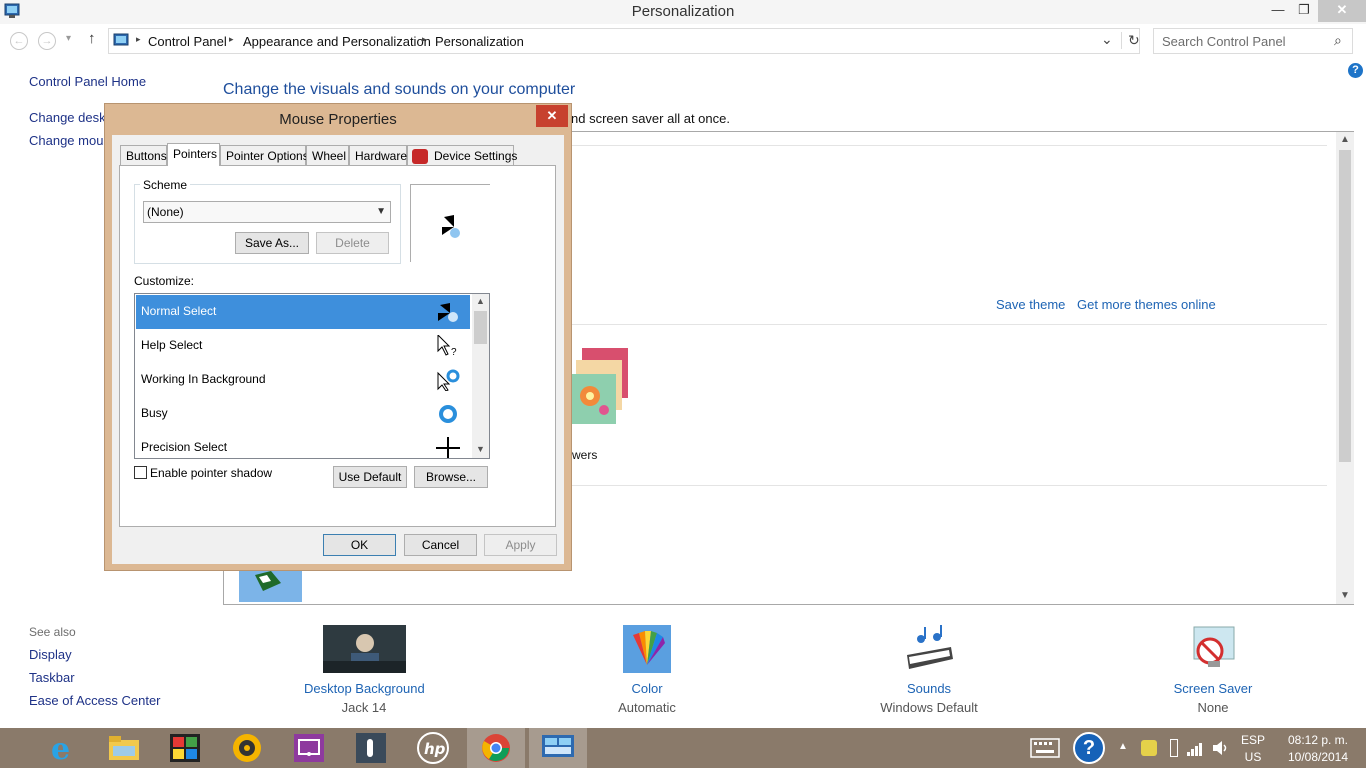 Image resolution: width=1366 pixels, height=768 pixels. I want to click on search-input: Search Control Panel, so click(1224, 41).